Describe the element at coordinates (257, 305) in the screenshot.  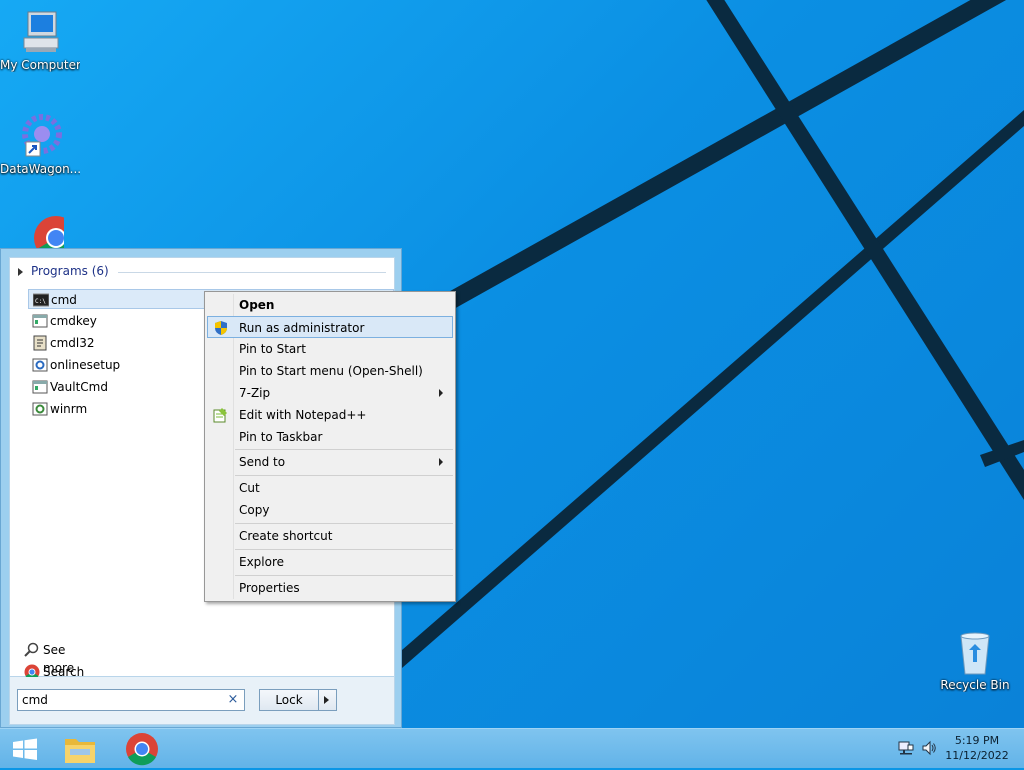
I see `menu-item-label: Open` at that location.